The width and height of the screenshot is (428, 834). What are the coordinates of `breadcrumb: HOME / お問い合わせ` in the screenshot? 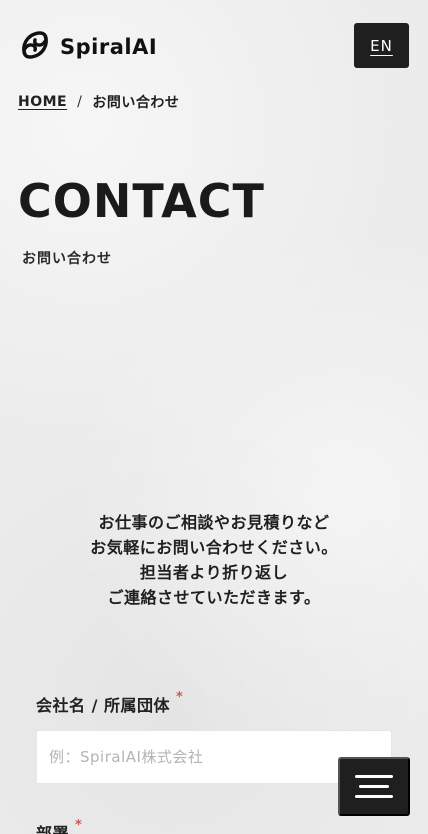 It's located at (98, 102).